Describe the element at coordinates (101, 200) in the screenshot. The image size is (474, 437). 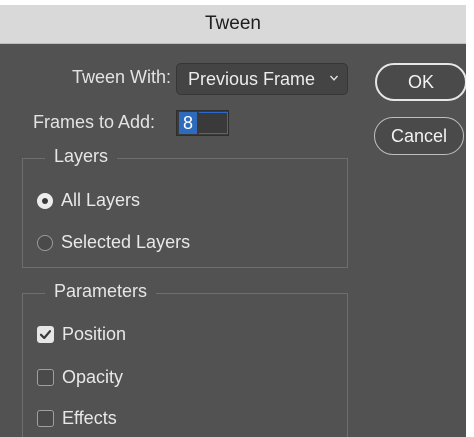
I see `radio-all-layers-label: All Layers` at that location.